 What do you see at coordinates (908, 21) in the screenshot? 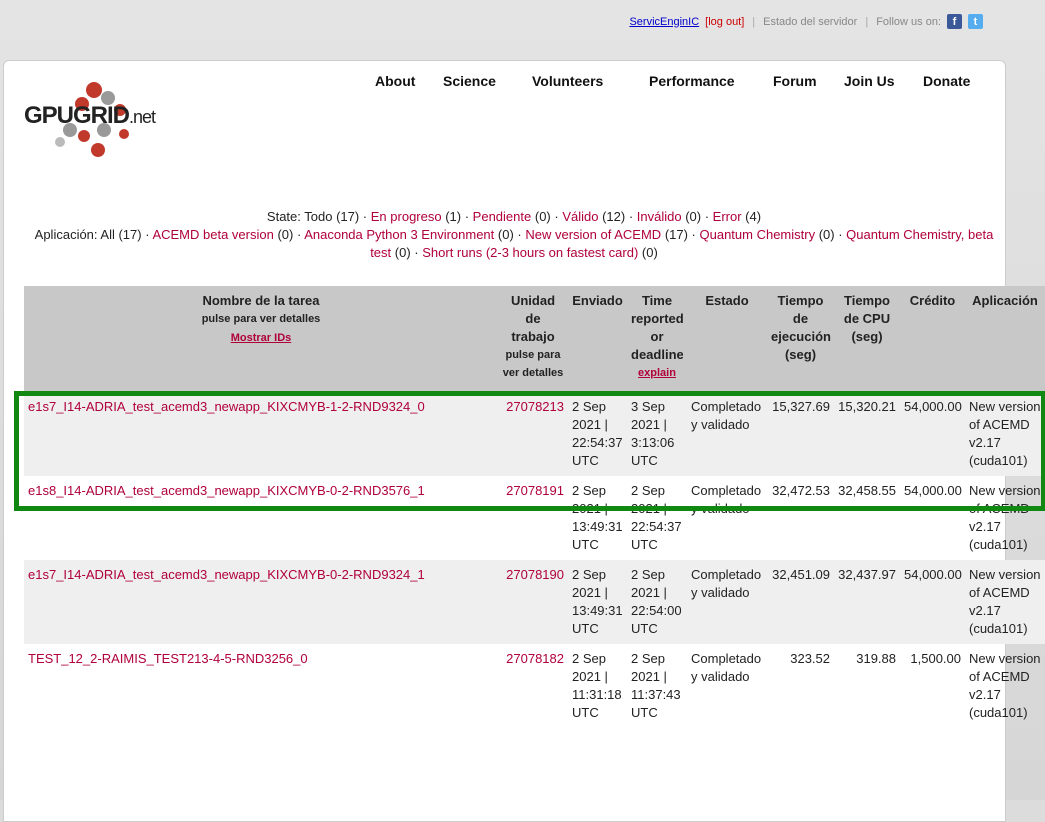
I see `follow-label: Follow us on:` at bounding box center [908, 21].